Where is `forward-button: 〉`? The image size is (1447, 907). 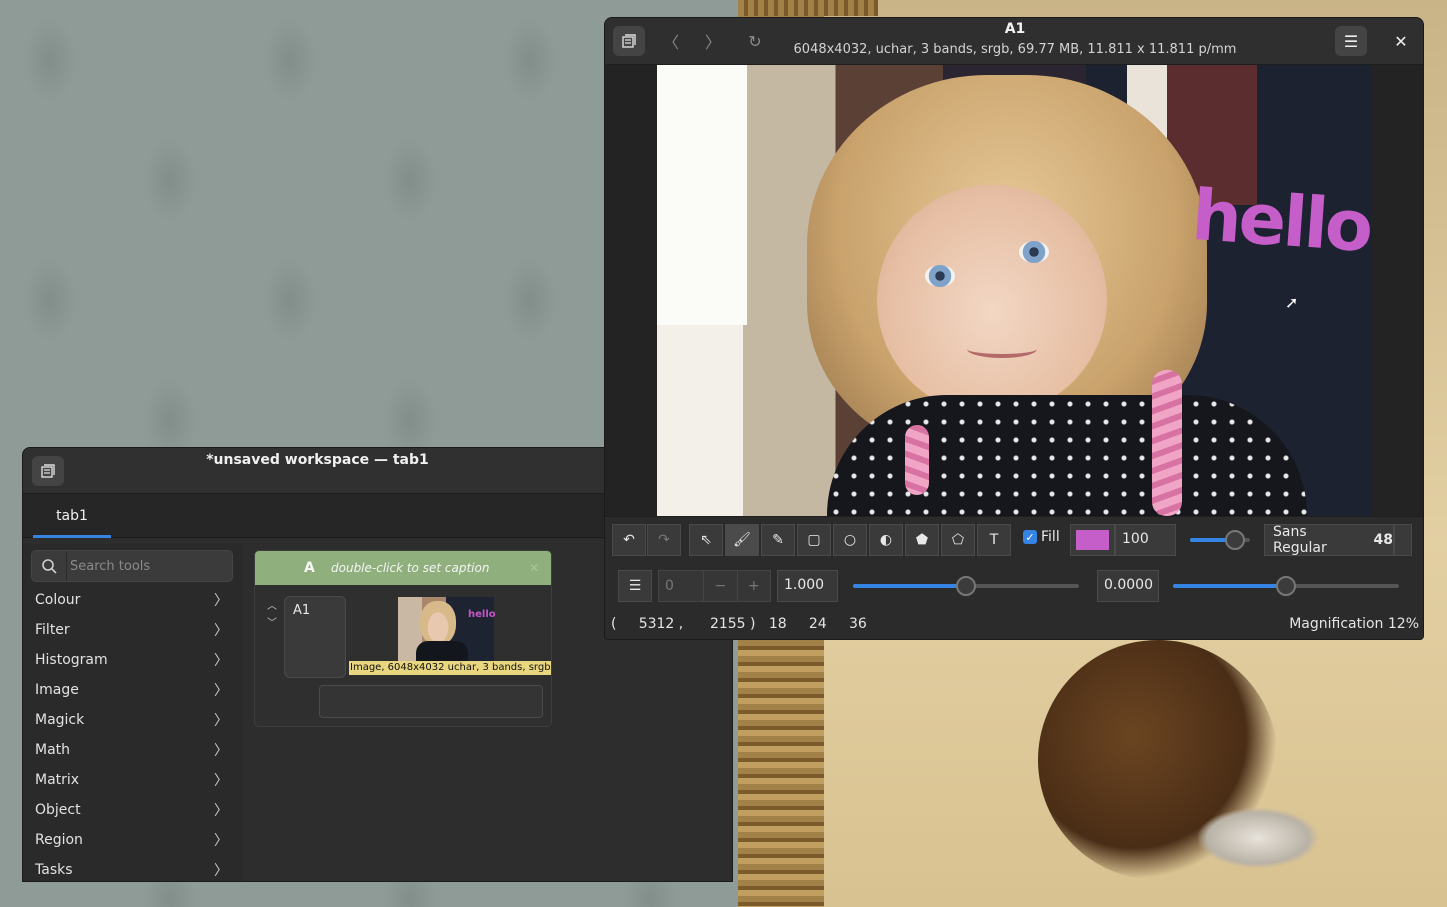 forward-button: 〉 is located at coordinates (713, 41).